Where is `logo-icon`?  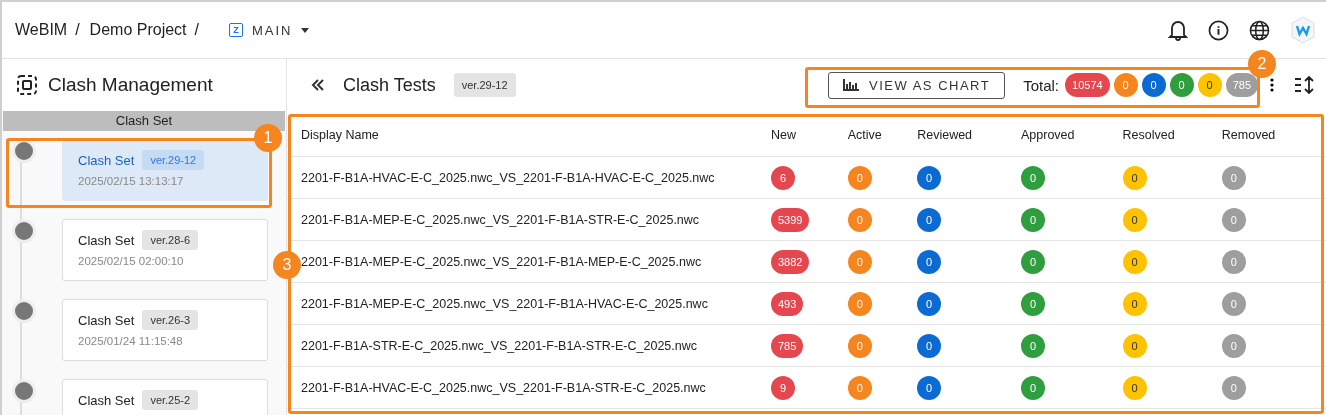 logo-icon is located at coordinates (1303, 30).